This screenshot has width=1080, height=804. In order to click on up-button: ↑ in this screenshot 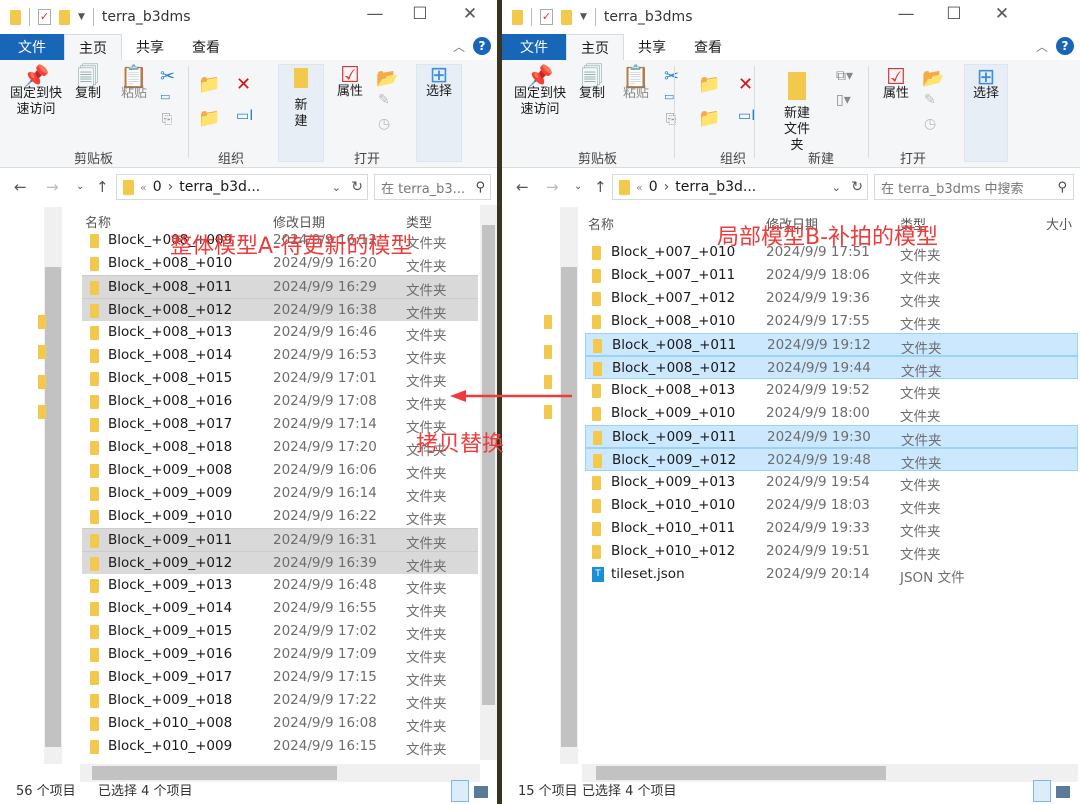, I will do `click(600, 187)`.